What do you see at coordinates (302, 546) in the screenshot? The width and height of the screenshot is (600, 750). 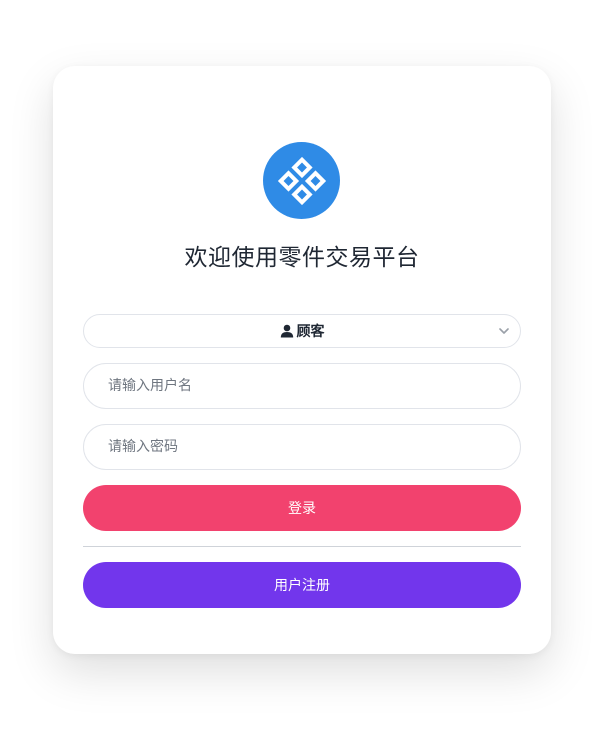 I see `divider` at bounding box center [302, 546].